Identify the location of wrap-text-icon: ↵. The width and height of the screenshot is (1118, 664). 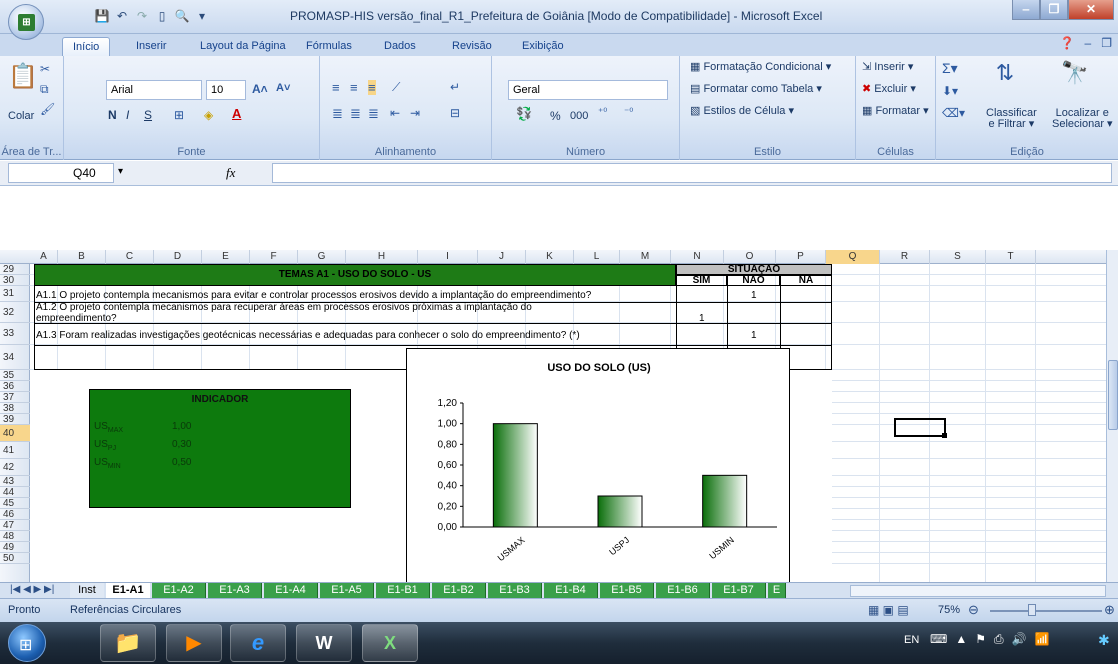
(455, 87).